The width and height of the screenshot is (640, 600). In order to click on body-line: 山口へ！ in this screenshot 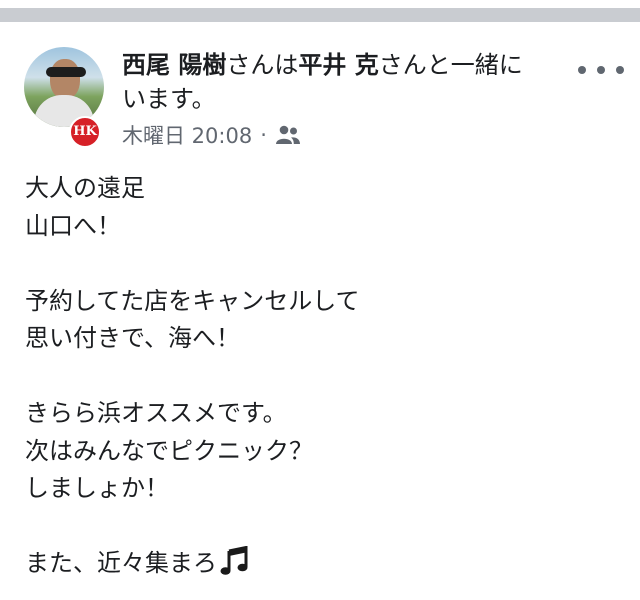, I will do `click(73, 225)`.